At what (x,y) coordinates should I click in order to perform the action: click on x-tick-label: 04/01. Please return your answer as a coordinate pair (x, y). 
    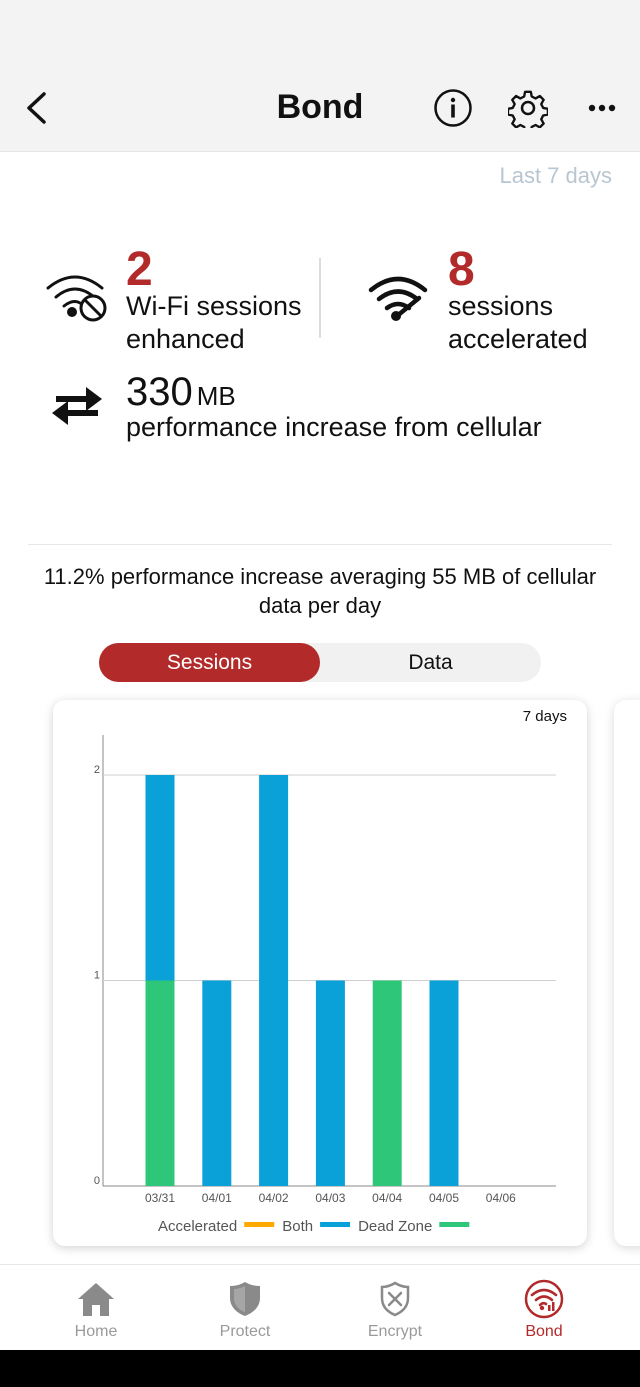
    Looking at the image, I should click on (217, 1198).